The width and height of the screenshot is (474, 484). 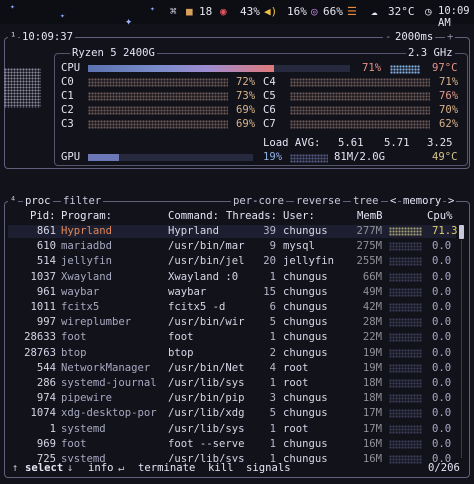 I want to click on update-interval: 2000ms, so click(x=414, y=37).